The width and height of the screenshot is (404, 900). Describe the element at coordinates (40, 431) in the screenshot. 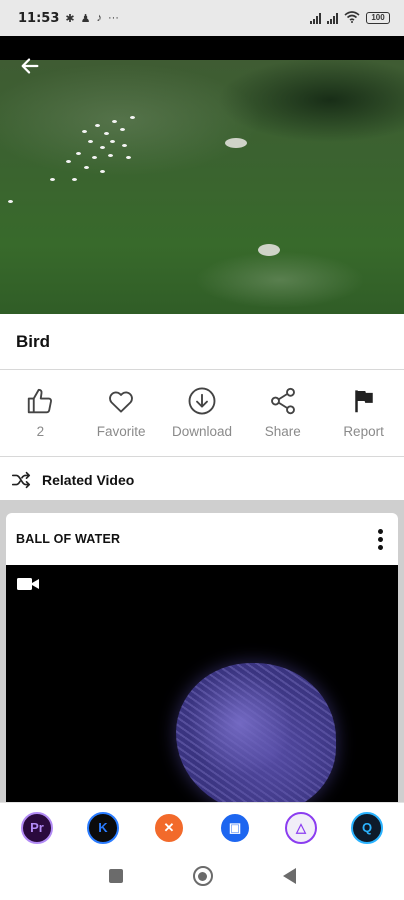

I see `like-count: 2` at that location.